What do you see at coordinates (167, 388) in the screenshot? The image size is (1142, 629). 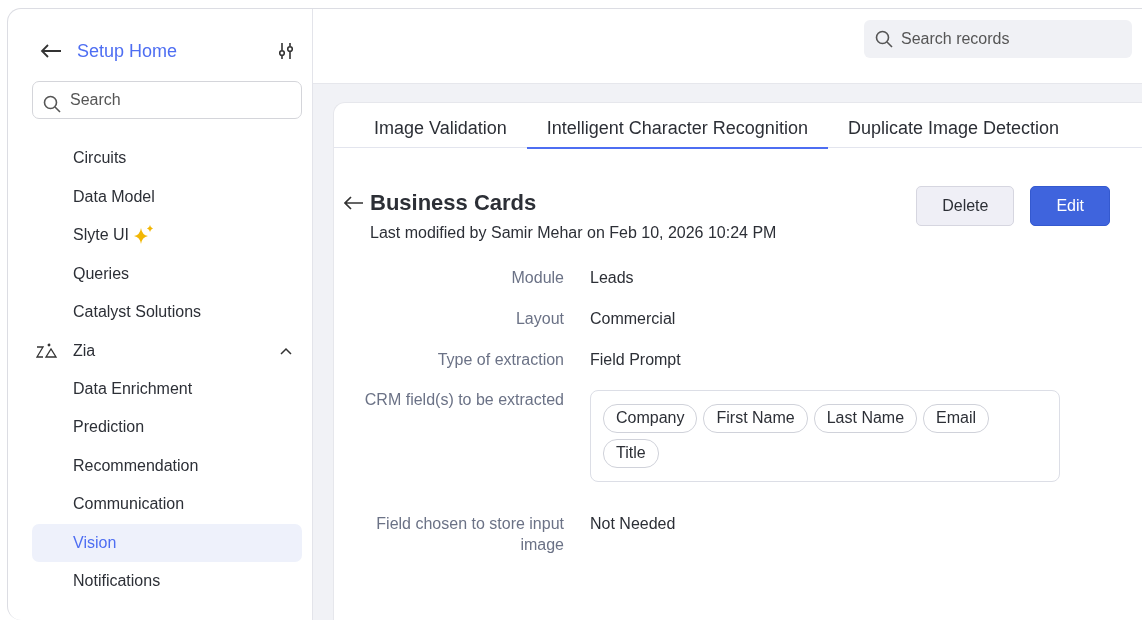 I see `sidebar-item: Data Enrichment` at bounding box center [167, 388].